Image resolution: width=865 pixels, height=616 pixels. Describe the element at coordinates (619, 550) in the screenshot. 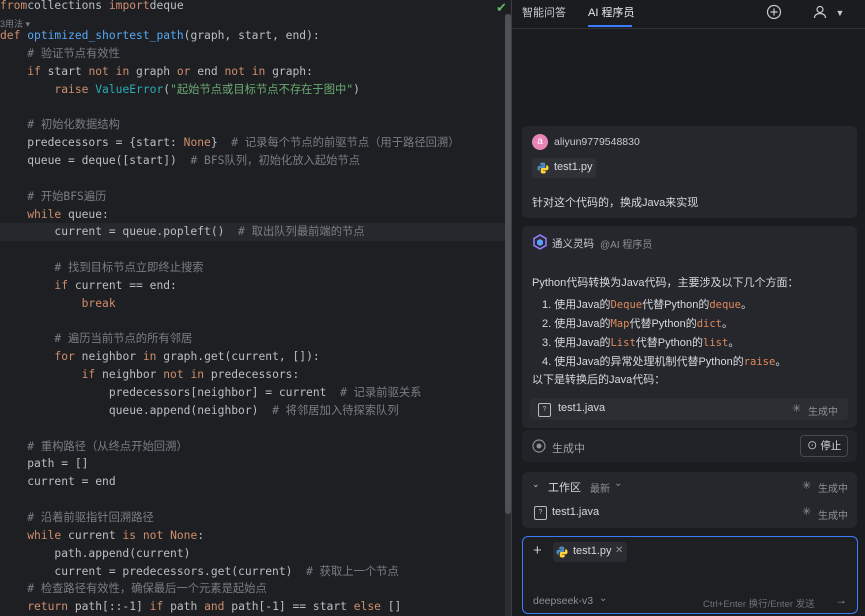

I see `remove-file-icon: ✕` at that location.